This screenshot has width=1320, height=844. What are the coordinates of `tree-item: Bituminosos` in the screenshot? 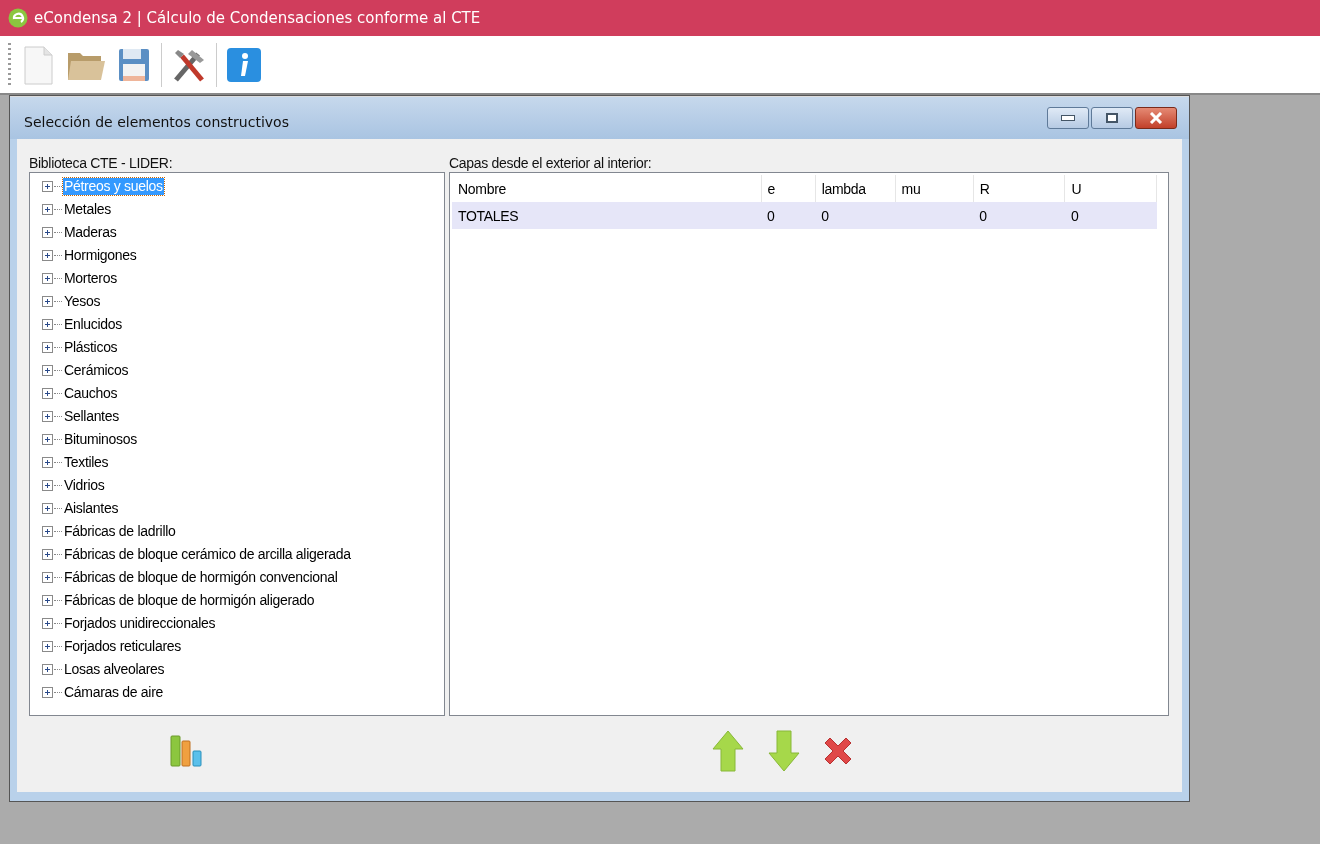 It's located at (100, 439).